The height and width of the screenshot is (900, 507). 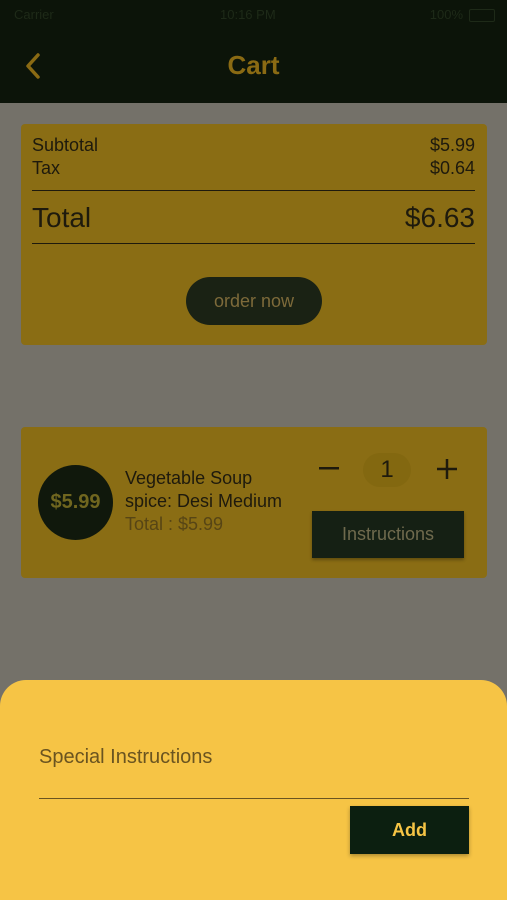 What do you see at coordinates (439, 217) in the screenshot?
I see `total-value: $6.63` at bounding box center [439, 217].